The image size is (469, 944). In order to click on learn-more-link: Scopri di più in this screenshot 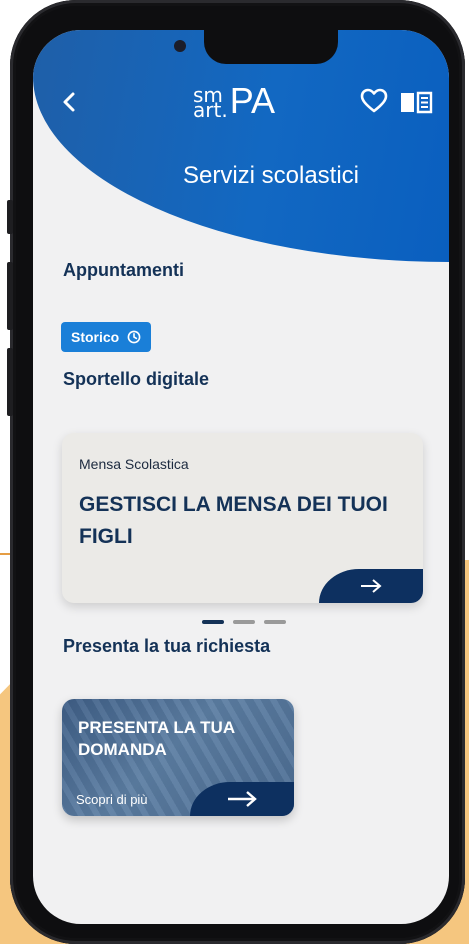, I will do `click(112, 799)`.